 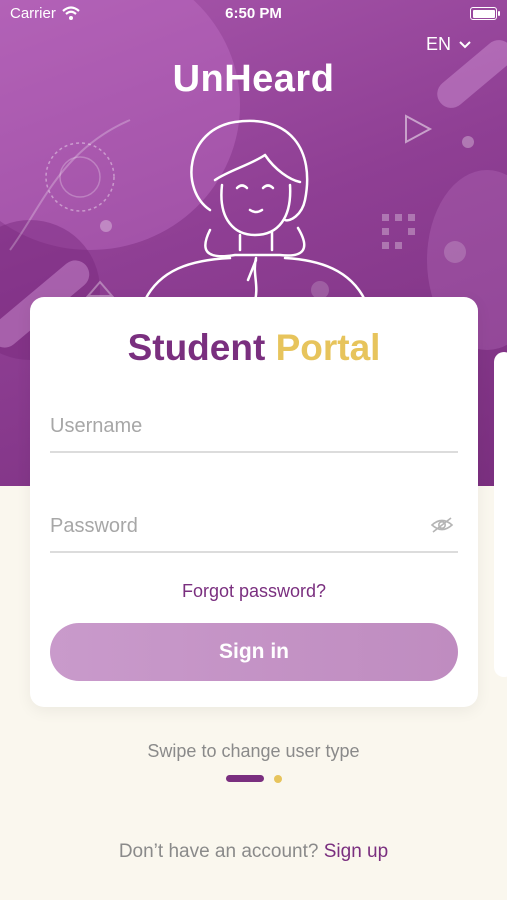 What do you see at coordinates (245, 778) in the screenshot?
I see `page-dot-active` at bounding box center [245, 778].